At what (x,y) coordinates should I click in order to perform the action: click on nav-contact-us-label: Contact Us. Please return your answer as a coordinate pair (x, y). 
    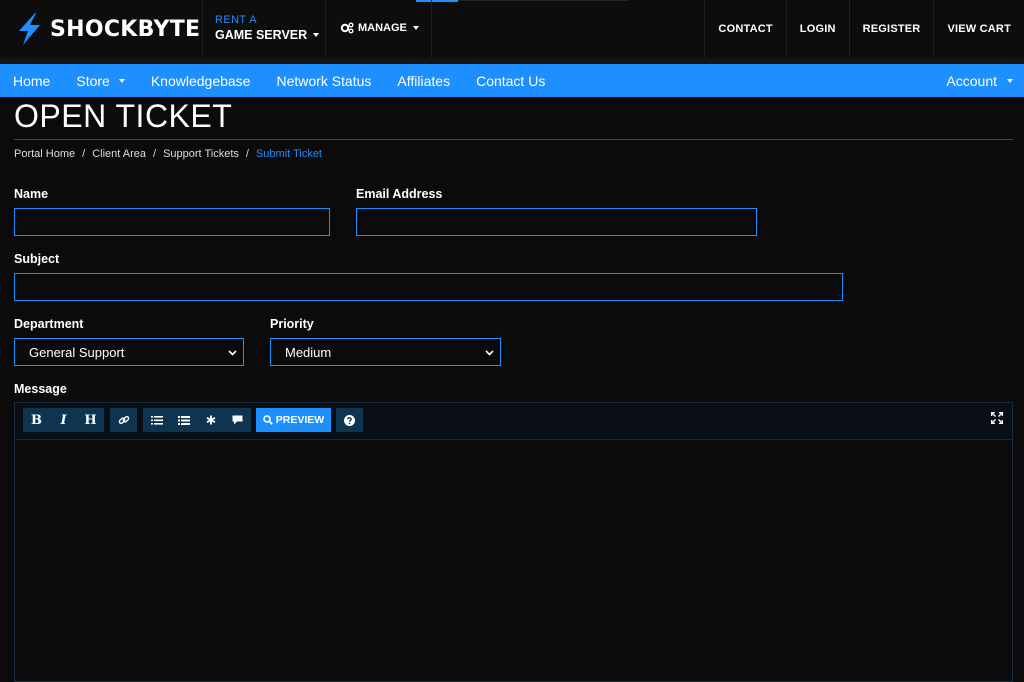
    Looking at the image, I should click on (511, 80).